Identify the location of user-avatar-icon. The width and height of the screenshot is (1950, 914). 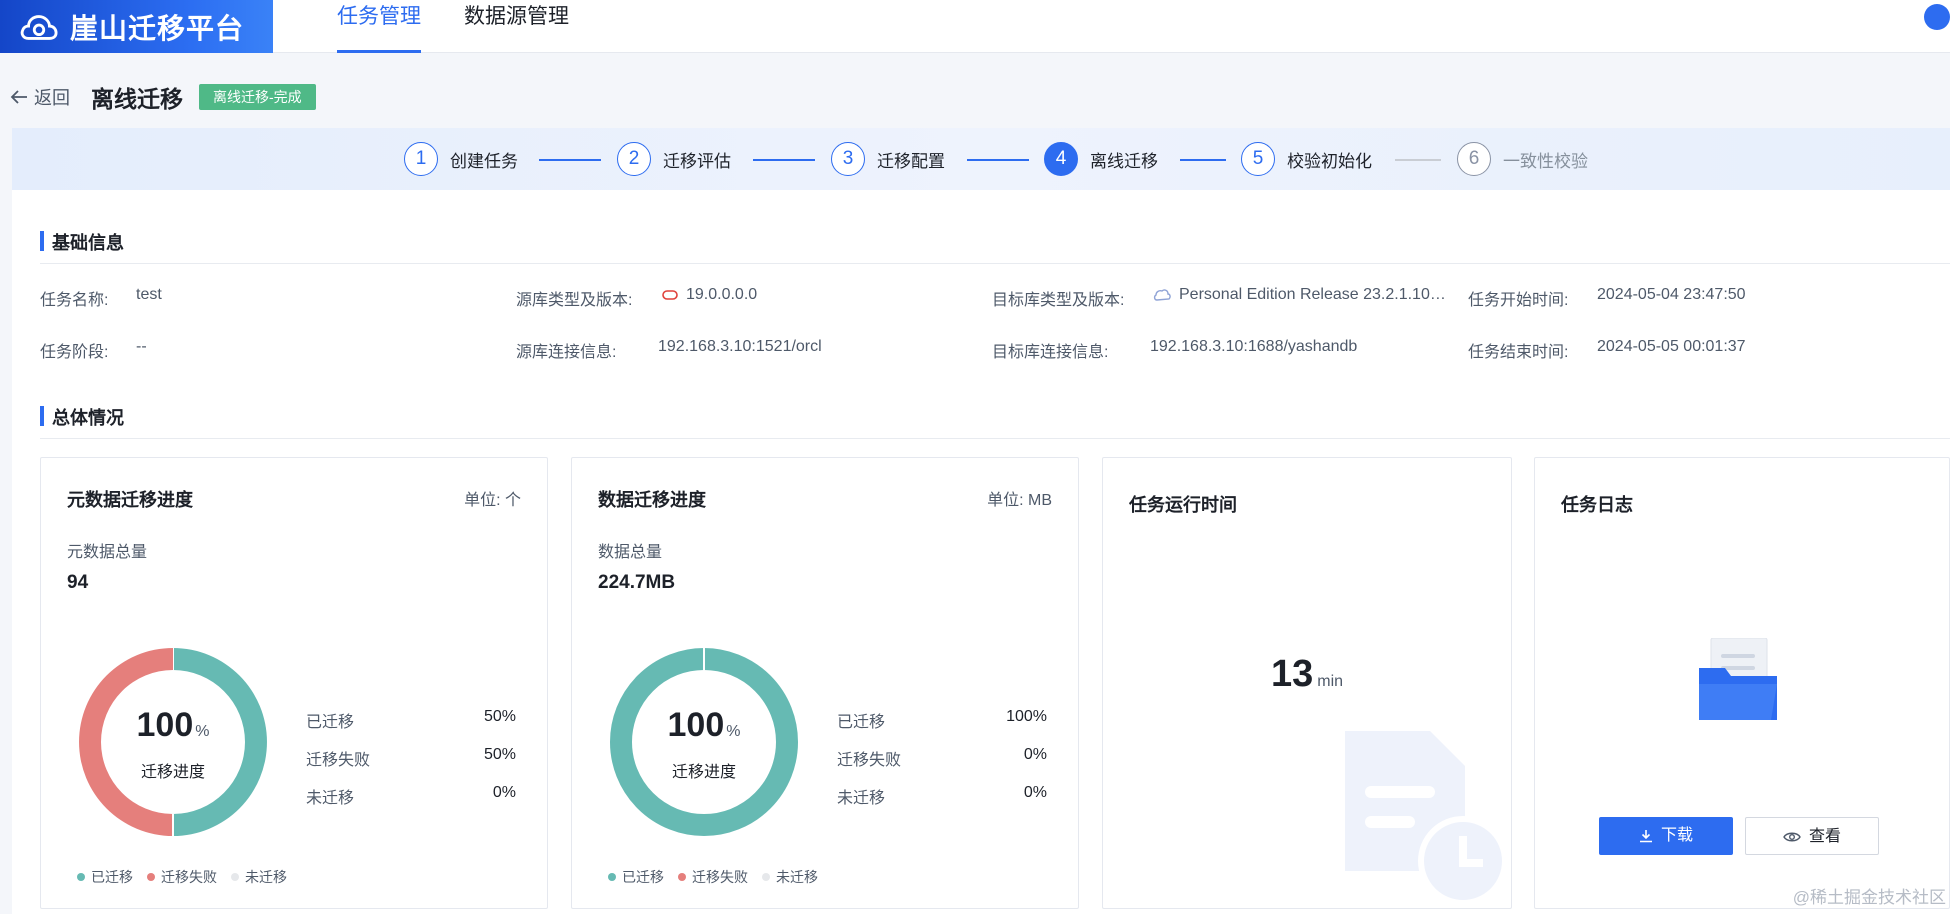
(1937, 17).